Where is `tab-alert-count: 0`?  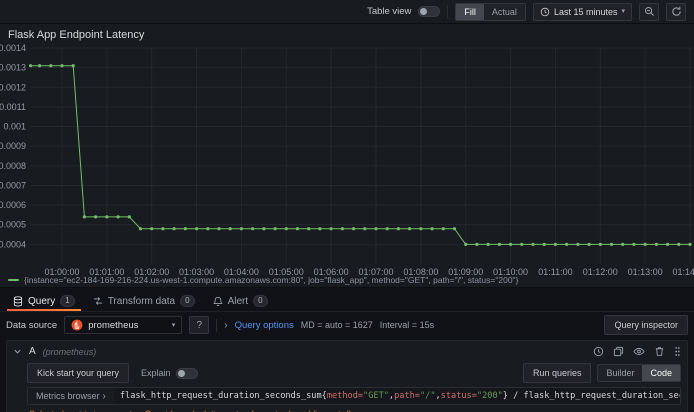 tab-alert-count: 0 is located at coordinates (260, 301).